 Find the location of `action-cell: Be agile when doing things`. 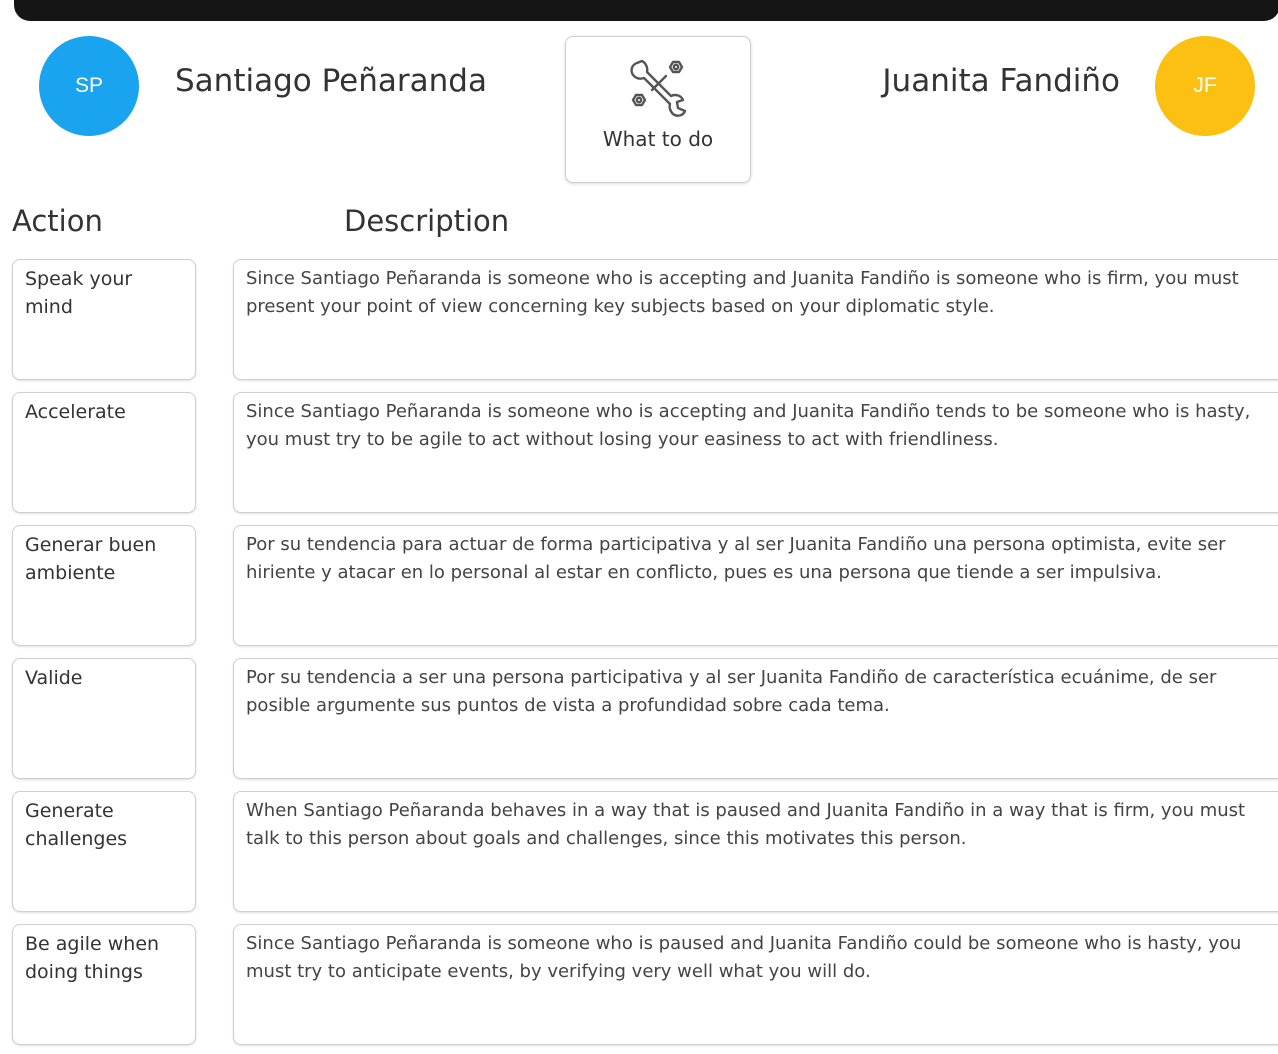

action-cell: Be agile when doing things is located at coordinates (104, 984).